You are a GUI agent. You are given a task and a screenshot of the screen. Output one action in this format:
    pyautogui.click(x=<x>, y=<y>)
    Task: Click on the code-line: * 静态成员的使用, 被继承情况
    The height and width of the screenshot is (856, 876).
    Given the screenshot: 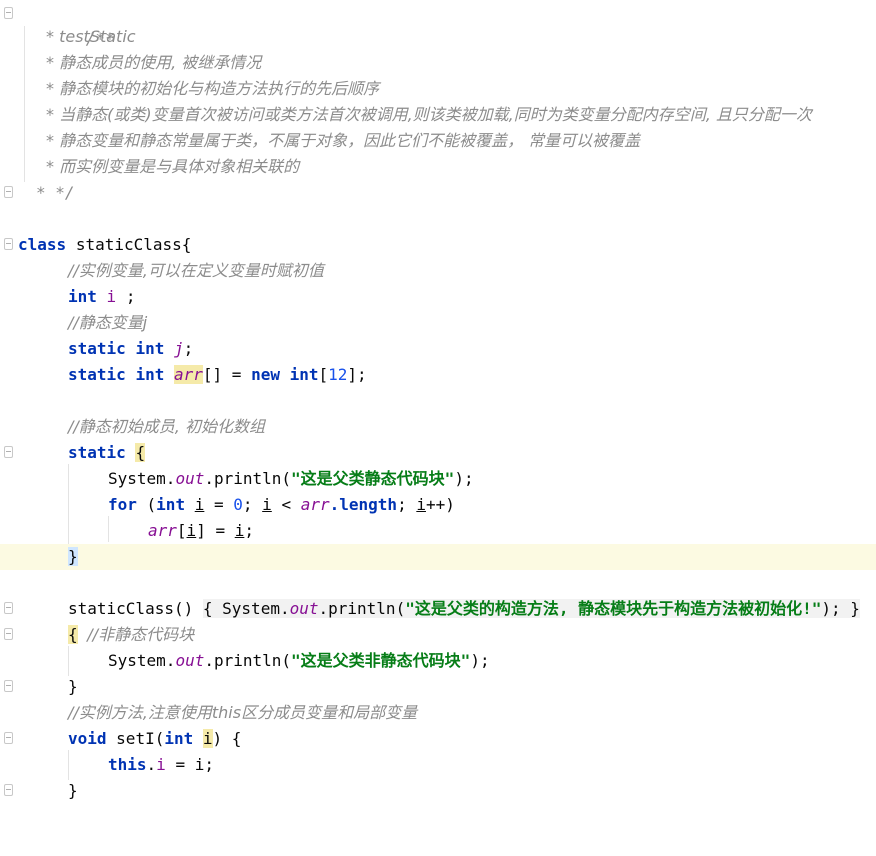 What is the action you would take?
    pyautogui.click(x=438, y=63)
    